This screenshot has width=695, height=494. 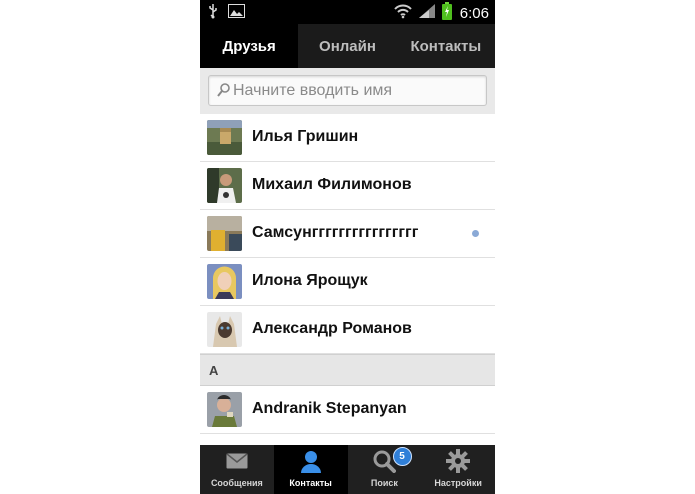 What do you see at coordinates (236, 483) in the screenshot?
I see `nav-label: Сообщения` at bounding box center [236, 483].